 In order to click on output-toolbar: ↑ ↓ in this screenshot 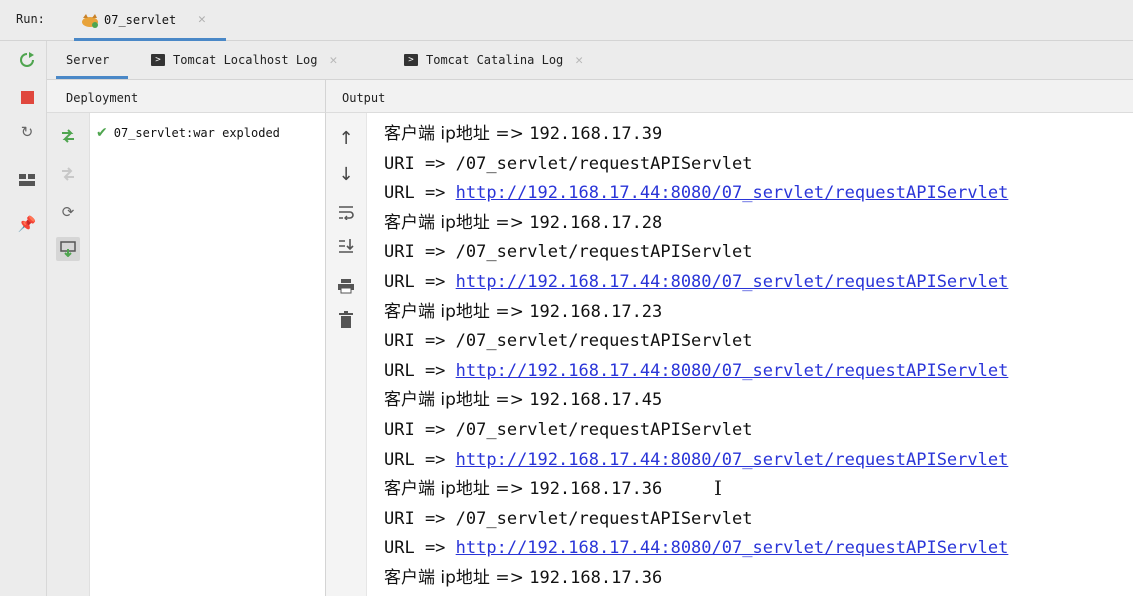, I will do `click(346, 354)`.